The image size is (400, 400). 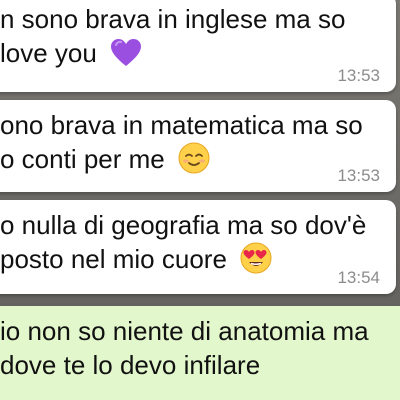 What do you see at coordinates (194, 162) in the screenshot?
I see `relieved-face-icon` at bounding box center [194, 162].